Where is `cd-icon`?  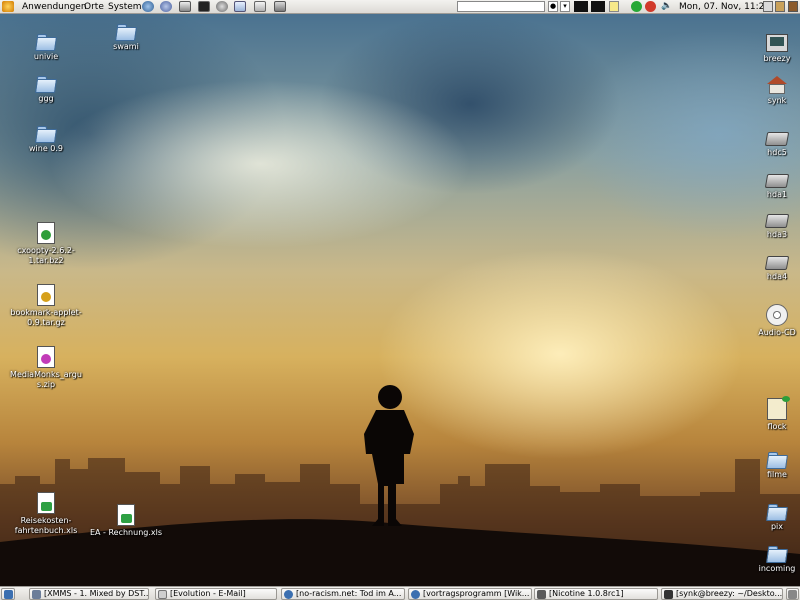 cd-icon is located at coordinates (777, 315).